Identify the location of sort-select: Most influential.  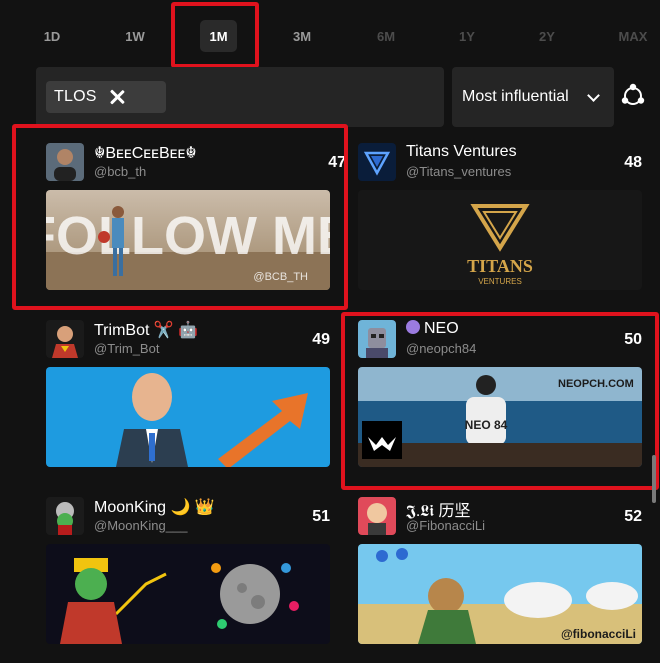
(533, 97).